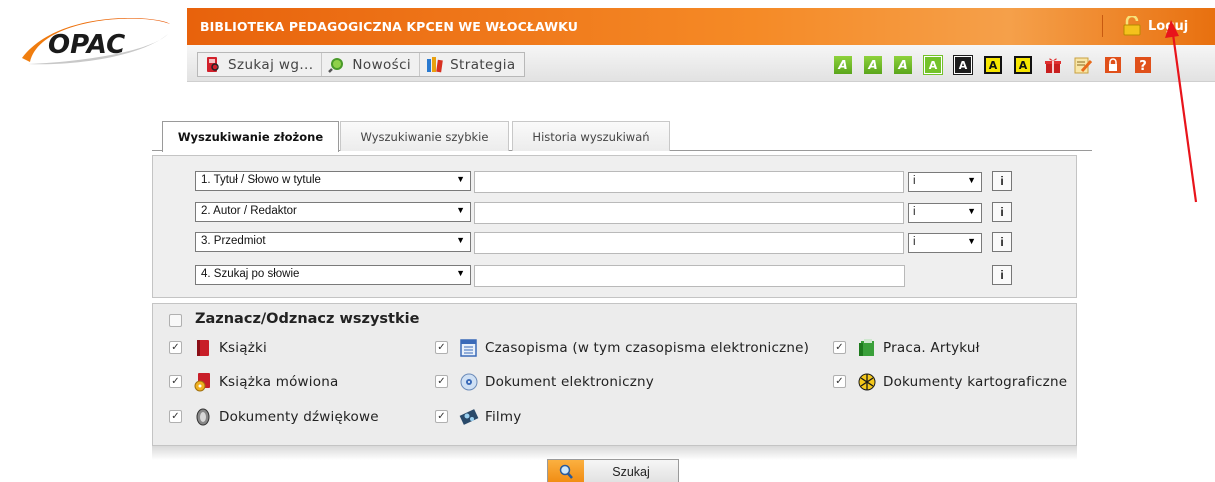 The width and height of the screenshot is (1215, 482). What do you see at coordinates (1102, 26) in the screenshot?
I see `login-separator` at bounding box center [1102, 26].